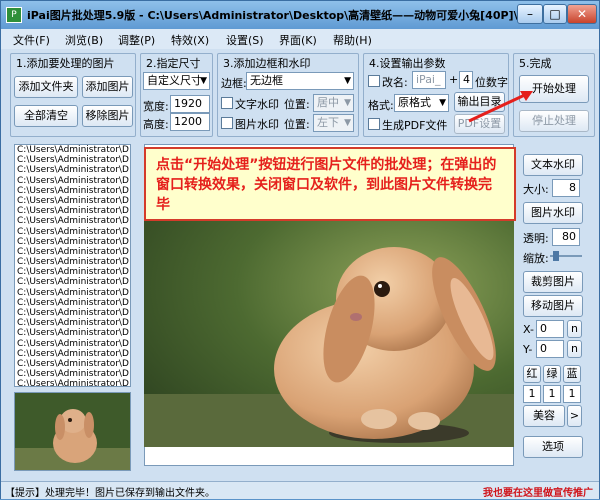 This screenshot has width=600, height=500. Describe the element at coordinates (553, 165) in the screenshot. I see `text-watermark-button: 文本水印` at that location.